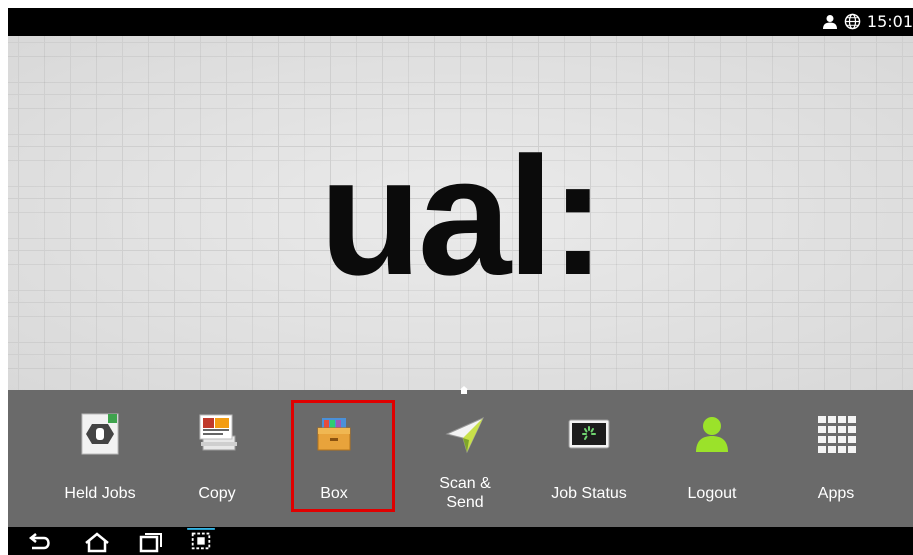  I want to click on dock-item-job-status: Job Status, so click(589, 458).